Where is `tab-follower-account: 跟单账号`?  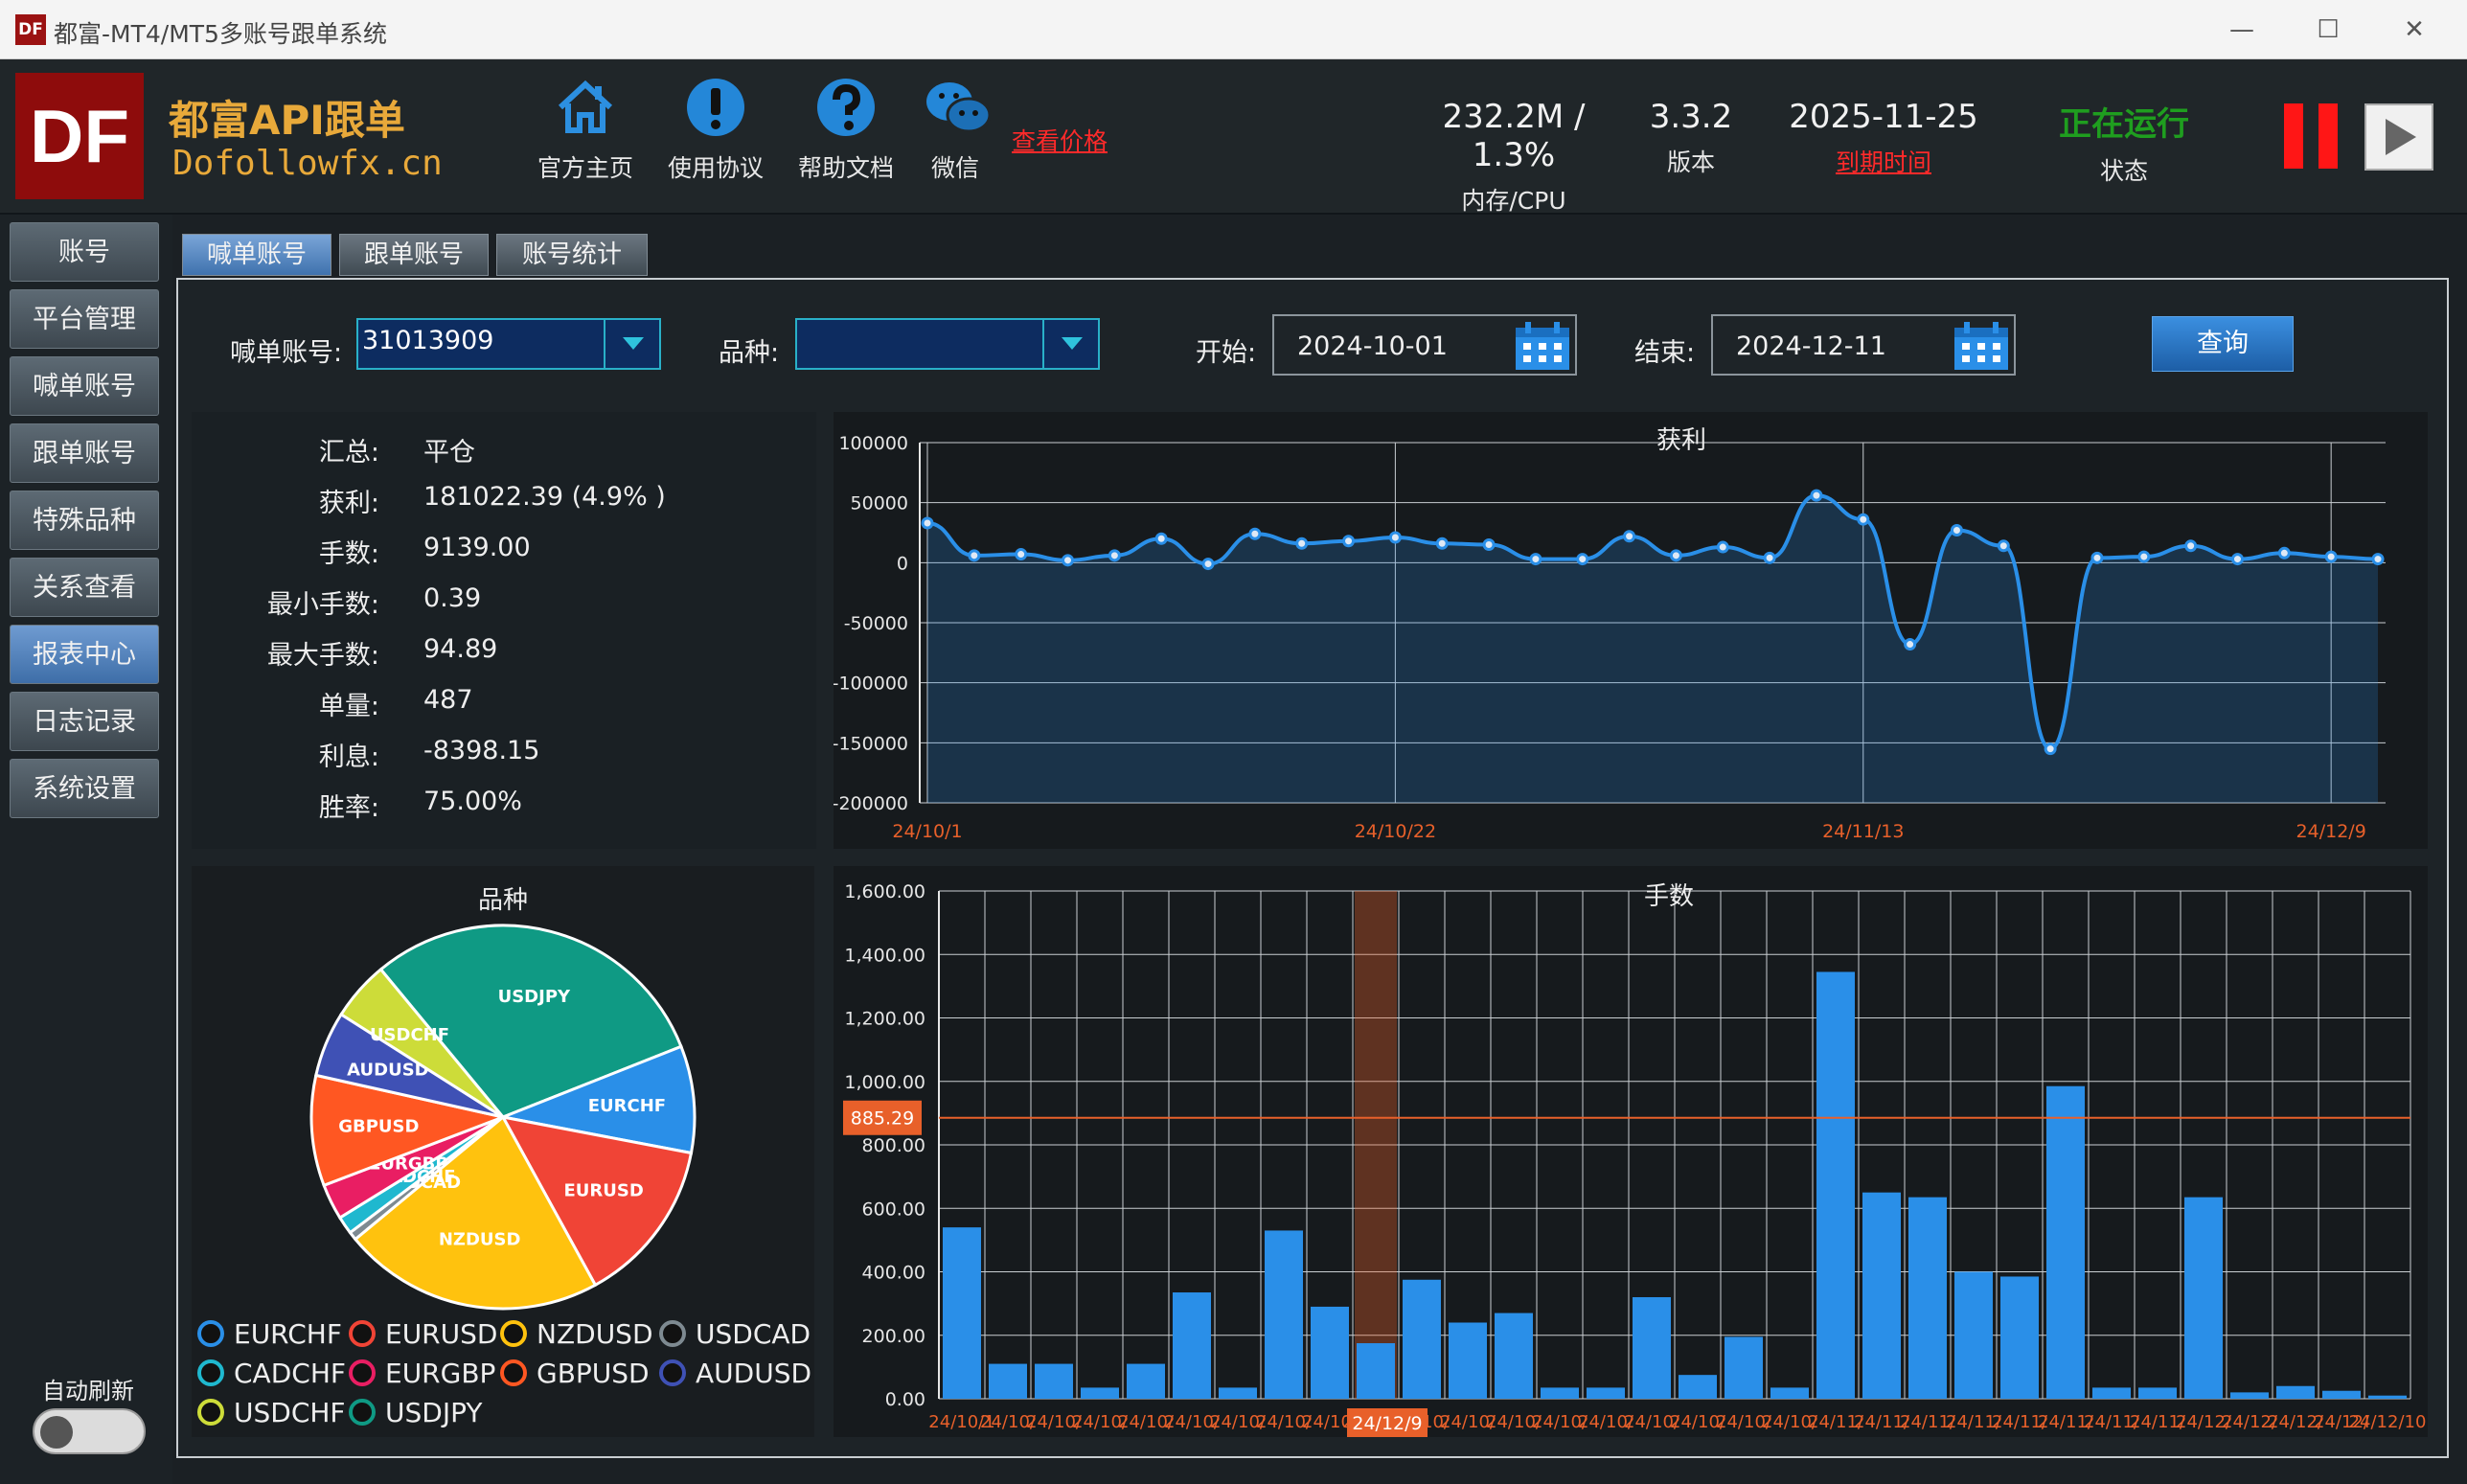 tab-follower-account: 跟单账号 is located at coordinates (414, 255).